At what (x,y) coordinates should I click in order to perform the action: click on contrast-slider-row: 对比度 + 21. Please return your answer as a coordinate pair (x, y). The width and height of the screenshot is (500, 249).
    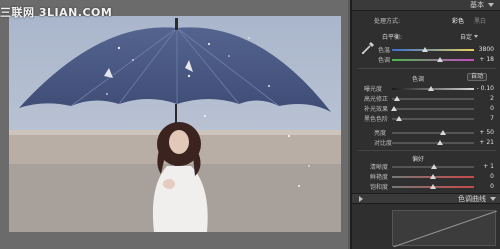
    Looking at the image, I should click on (426, 142).